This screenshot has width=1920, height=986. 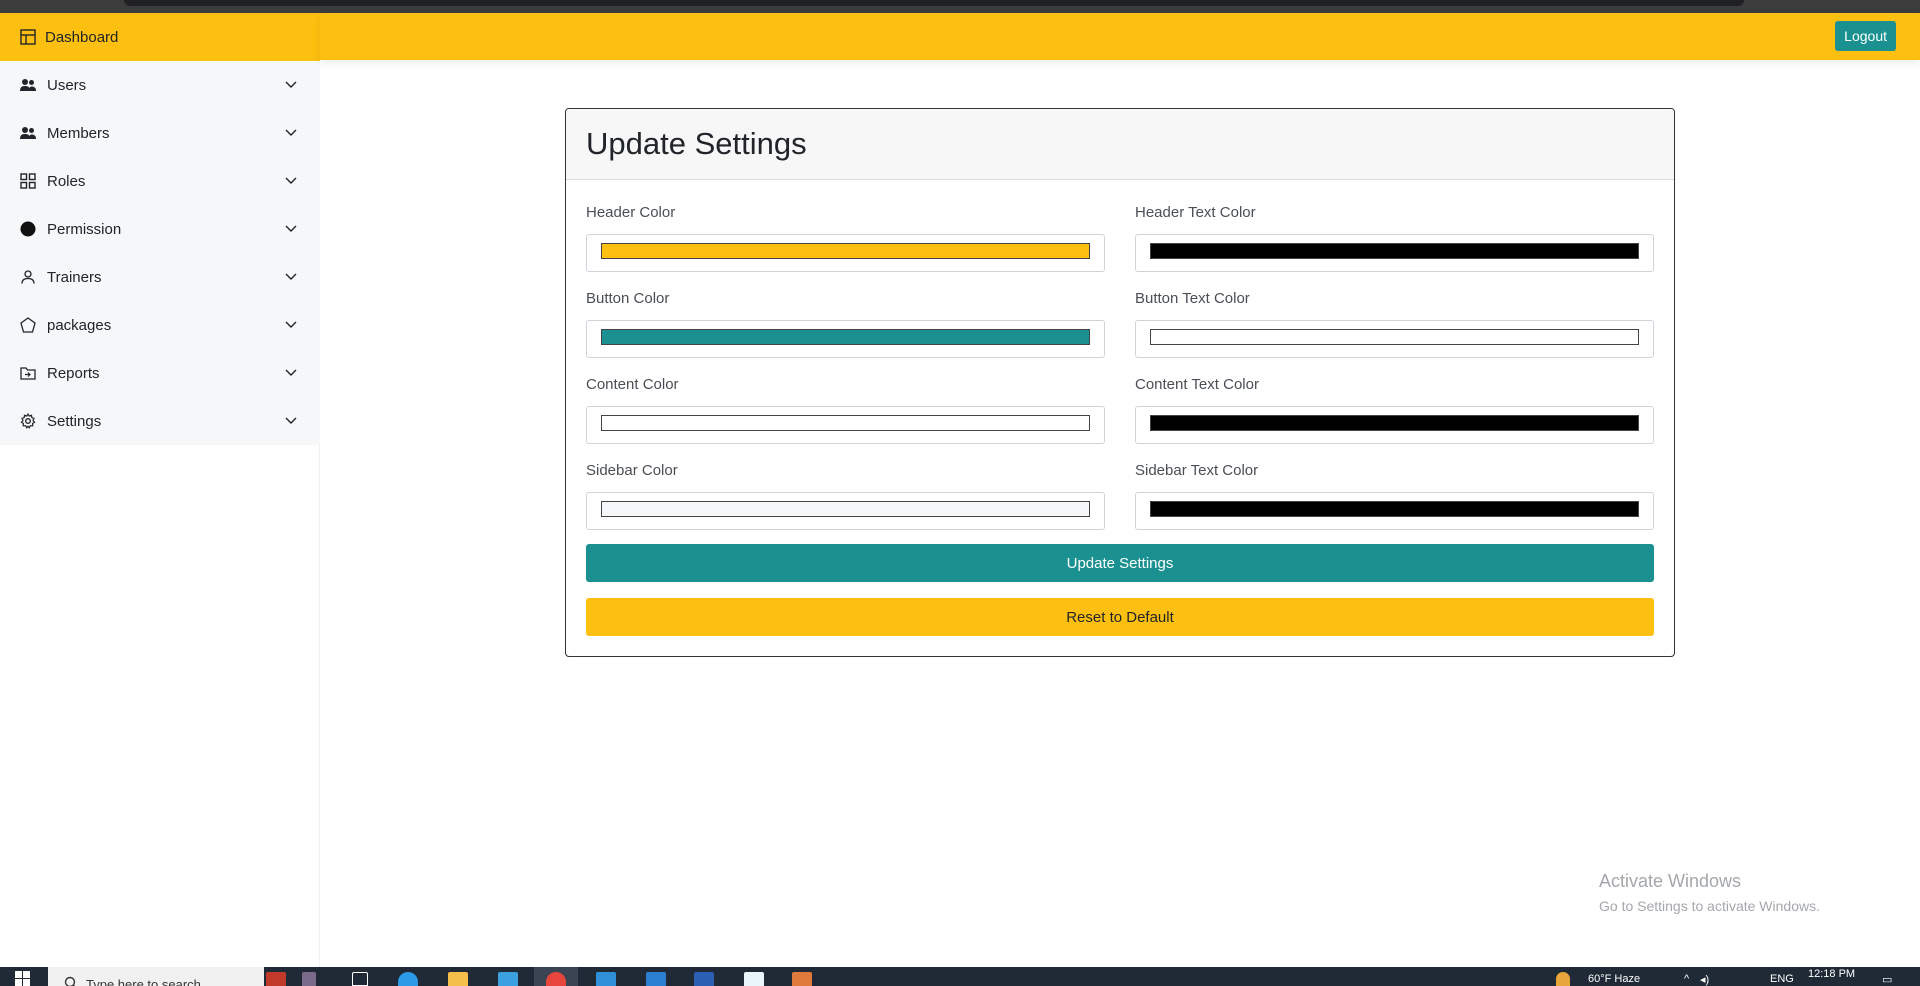 I want to click on field-label: Sidebar Color, so click(x=632, y=470).